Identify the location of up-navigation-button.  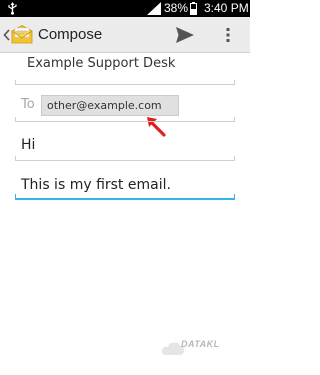
(17, 35).